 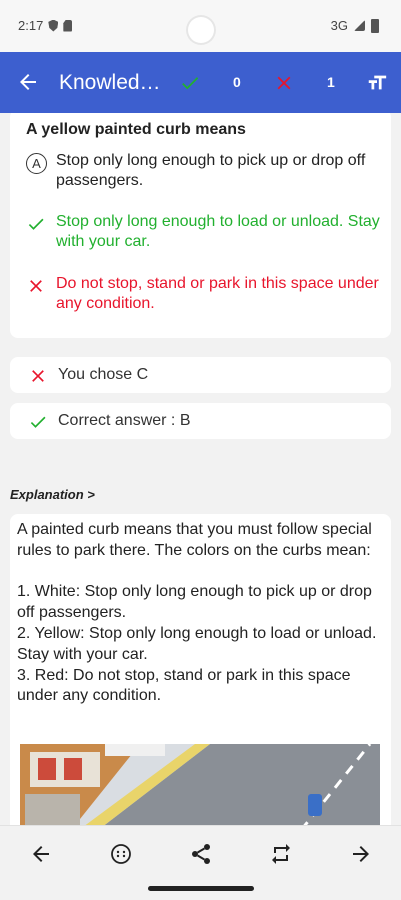 I want to click on text-size-icon, so click(x=377, y=83).